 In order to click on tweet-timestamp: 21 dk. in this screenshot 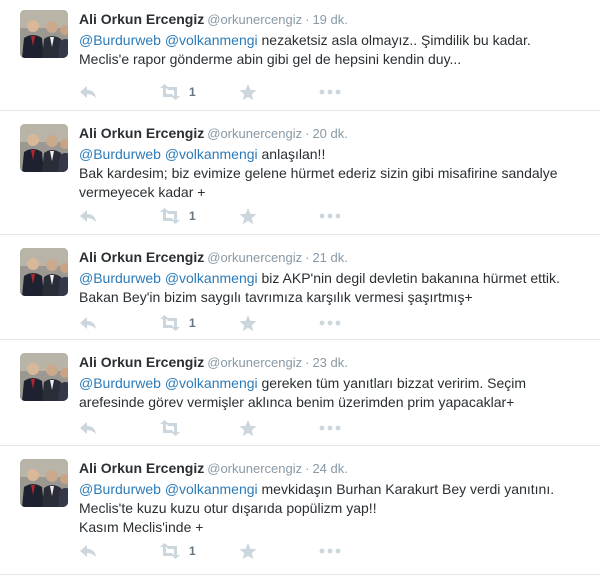, I will do `click(329, 257)`.